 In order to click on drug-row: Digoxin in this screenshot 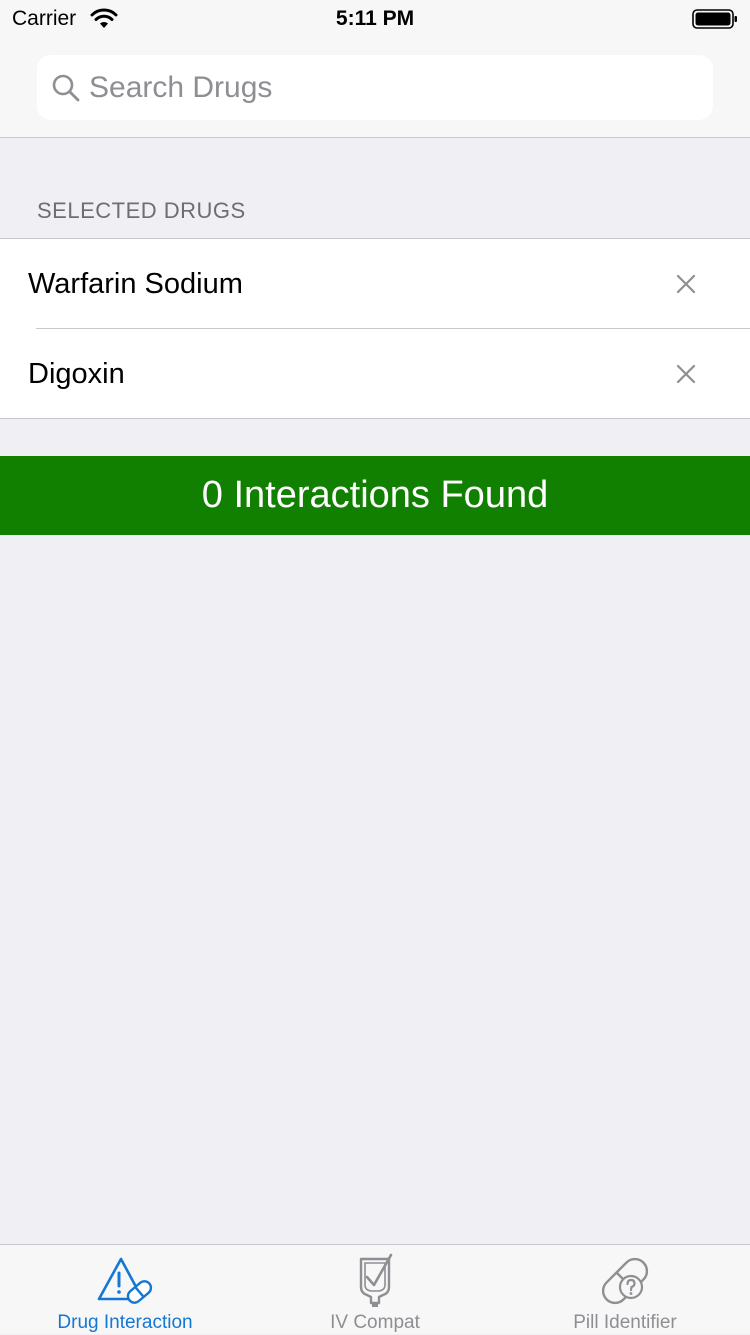, I will do `click(375, 374)`.